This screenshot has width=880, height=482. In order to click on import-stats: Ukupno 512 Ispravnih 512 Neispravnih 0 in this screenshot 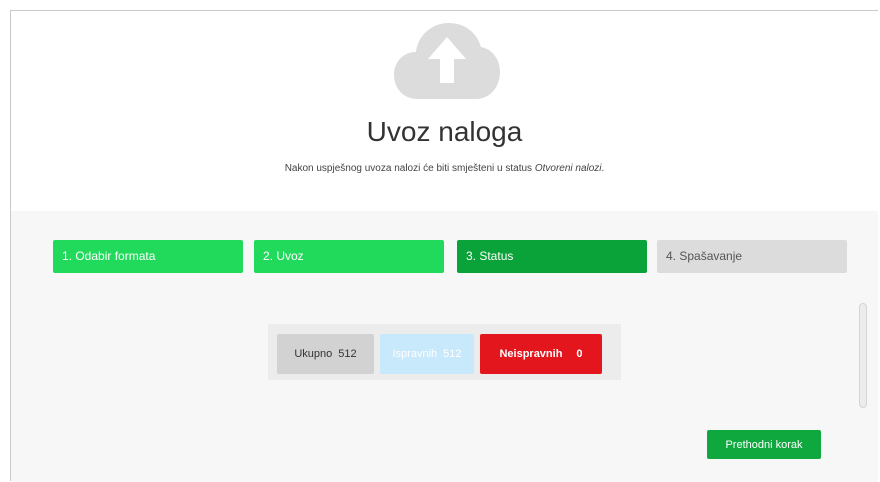, I will do `click(444, 352)`.